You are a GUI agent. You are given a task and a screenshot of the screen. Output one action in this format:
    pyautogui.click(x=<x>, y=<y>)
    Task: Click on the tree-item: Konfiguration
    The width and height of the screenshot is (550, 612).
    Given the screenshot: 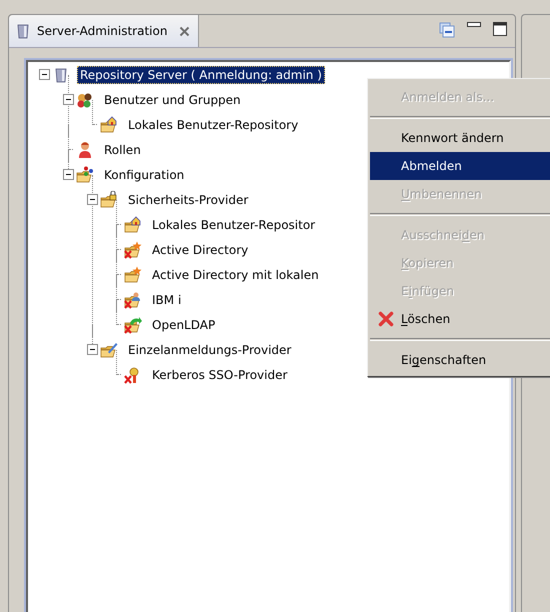 What is the action you would take?
    pyautogui.click(x=144, y=175)
    